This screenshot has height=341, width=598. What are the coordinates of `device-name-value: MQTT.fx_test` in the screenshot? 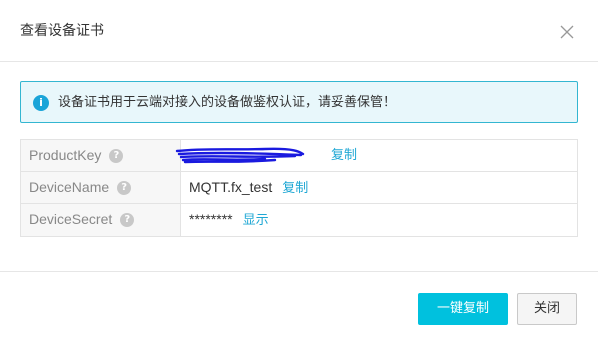 It's located at (231, 187).